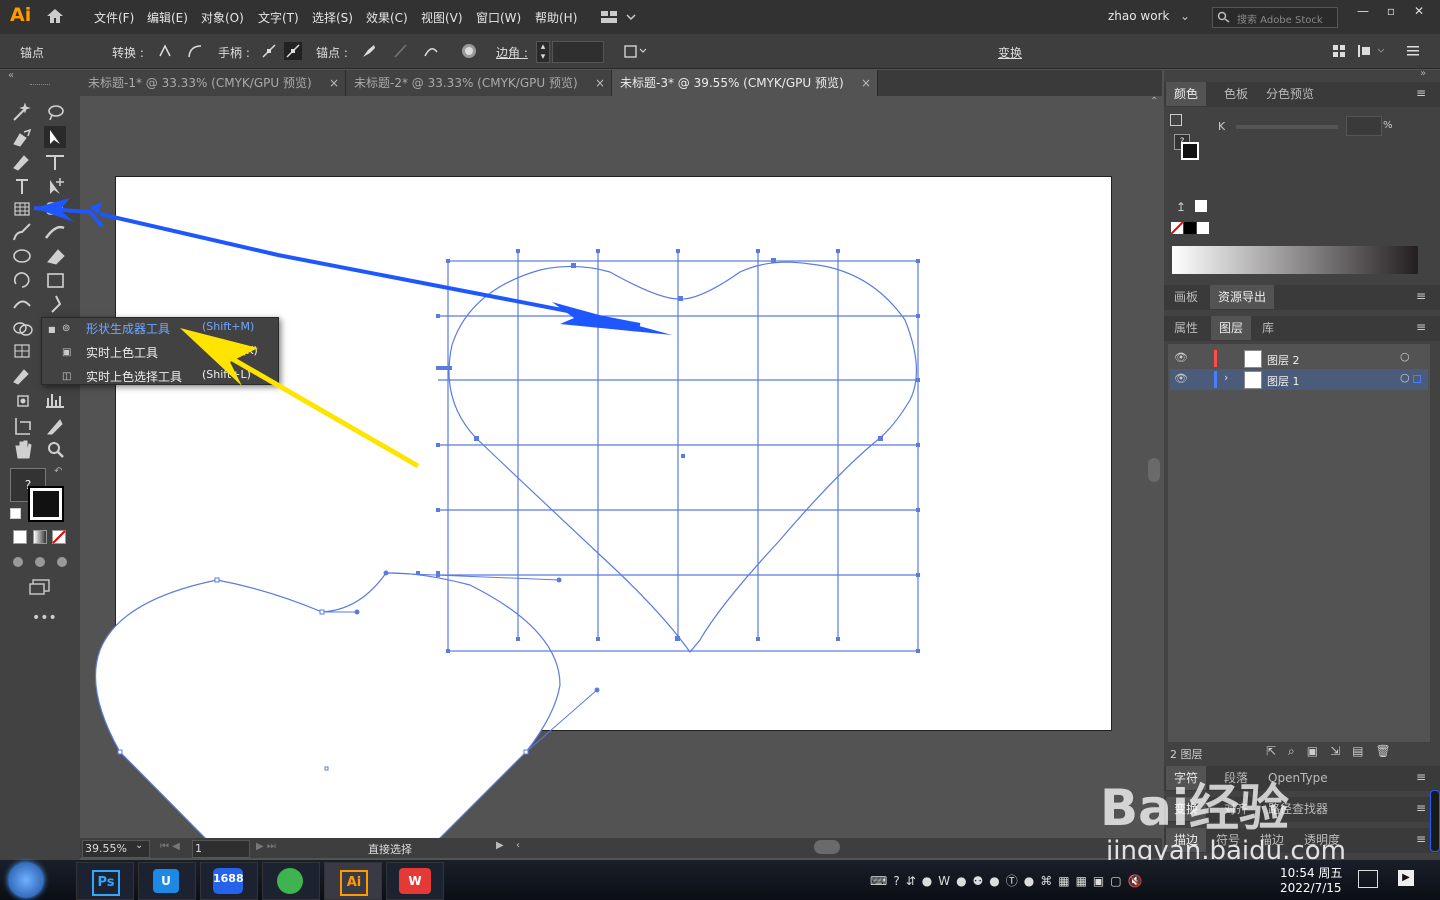 The image size is (1440, 900). I want to click on tab-doc-1: 未标题-1* @ 33.33% (CMYK/GPU 预览) ×, so click(213, 83).